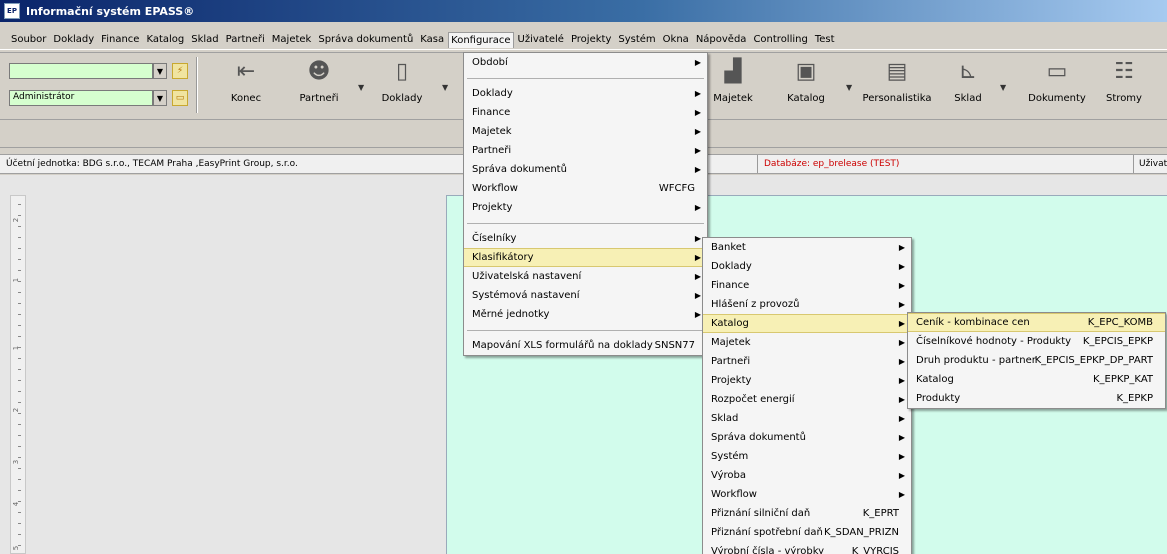 The width and height of the screenshot is (1167, 554). What do you see at coordinates (807, 475) in the screenshot?
I see `menu-item-vyroba: Výroba ▶` at bounding box center [807, 475].